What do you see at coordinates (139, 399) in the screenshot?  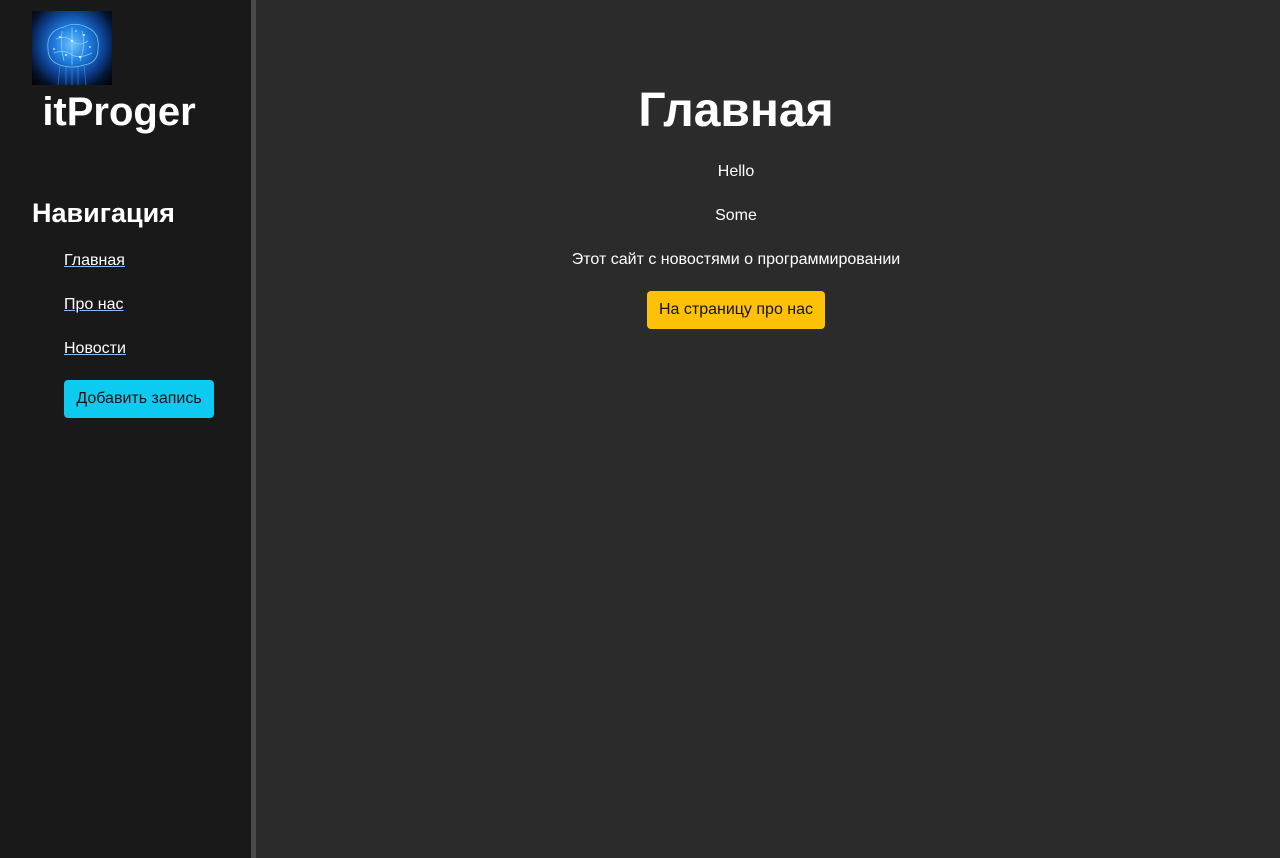 I see `add-post-button: Добавить запись` at bounding box center [139, 399].